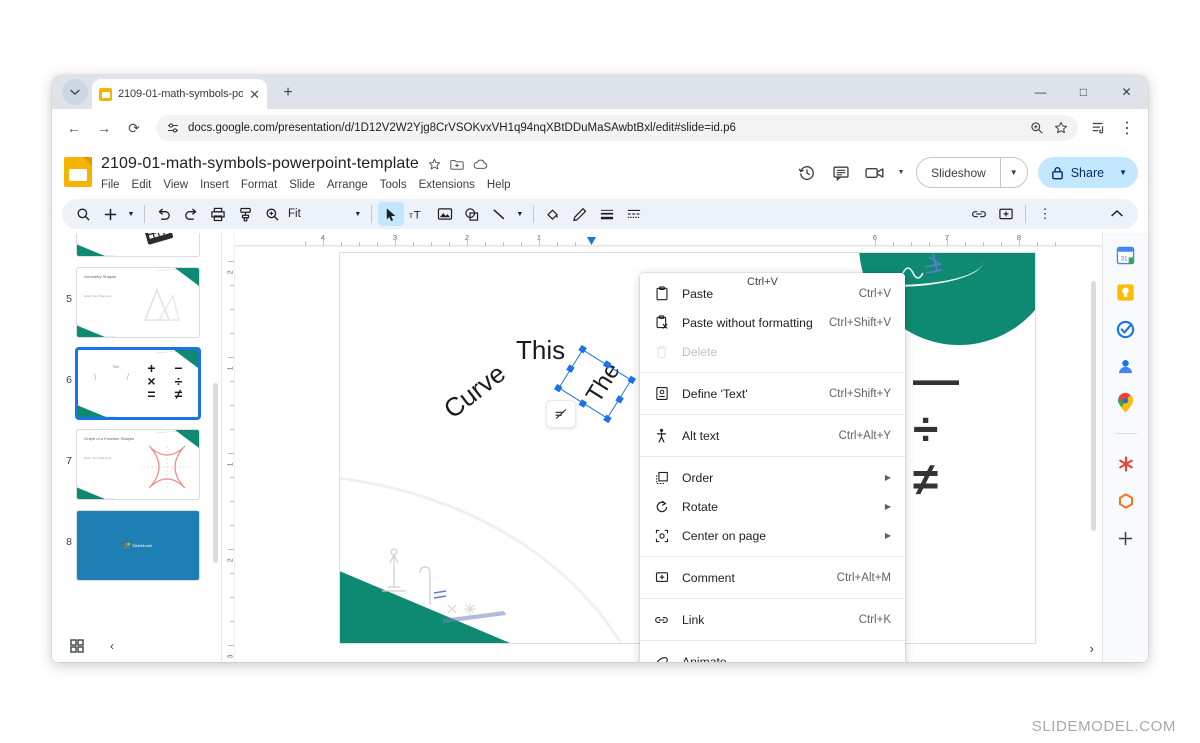  What do you see at coordinates (807, 173) in the screenshot?
I see `version-history-icon` at bounding box center [807, 173].